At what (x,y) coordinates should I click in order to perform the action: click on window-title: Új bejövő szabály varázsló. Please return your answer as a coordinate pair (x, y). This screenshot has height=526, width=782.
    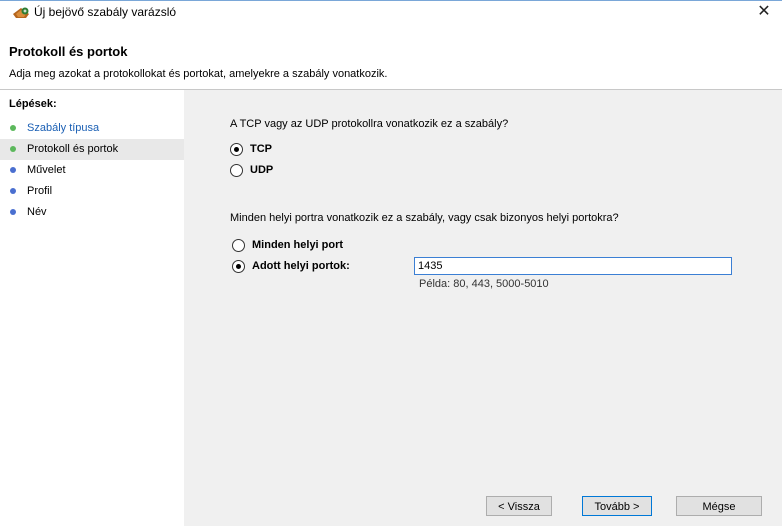
    Looking at the image, I should click on (105, 12).